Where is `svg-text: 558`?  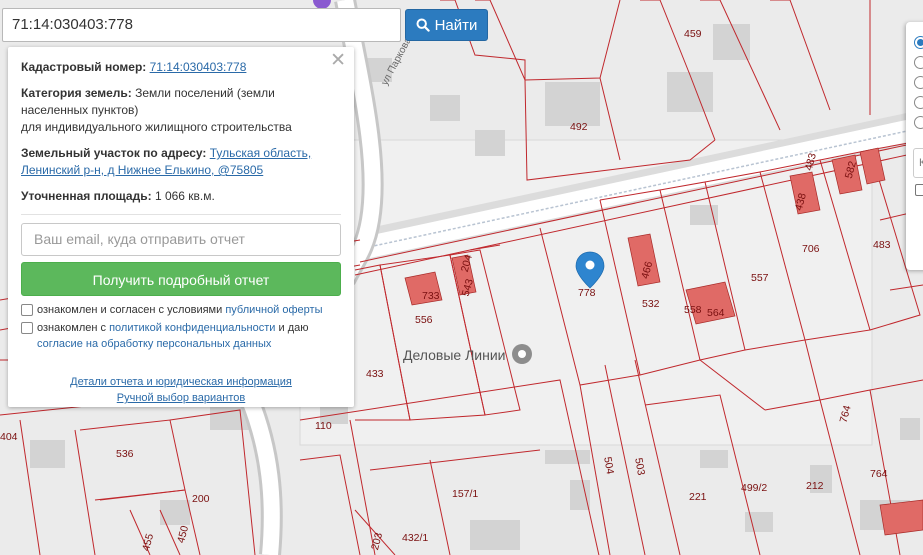
svg-text: 558 is located at coordinates (693, 310).